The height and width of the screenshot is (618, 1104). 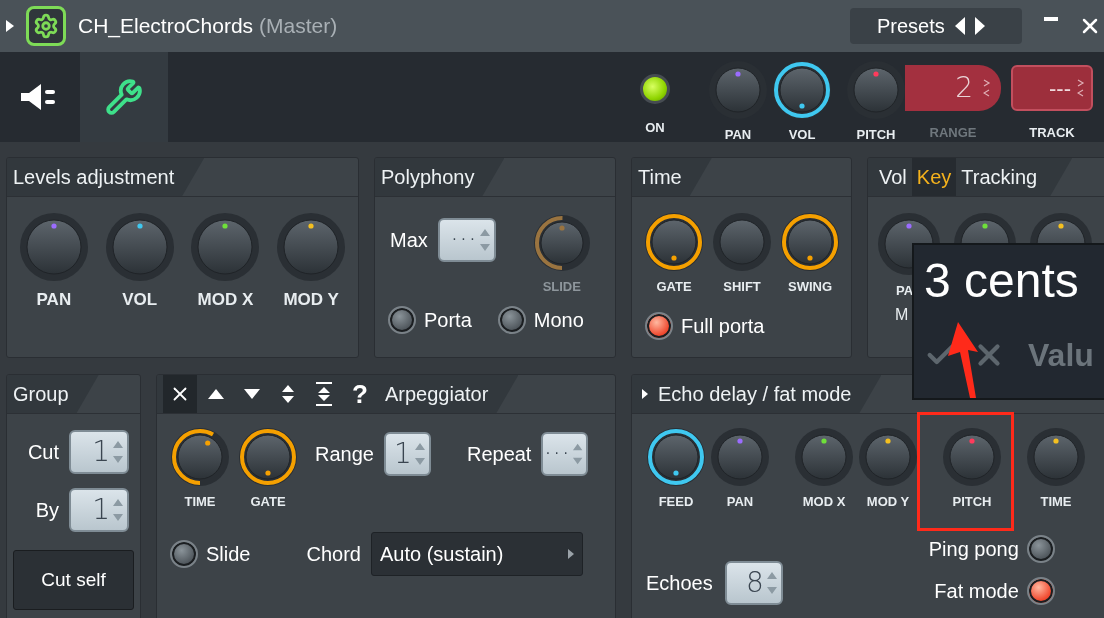 What do you see at coordinates (42, 452) in the screenshot?
I see `field-label: Cut` at bounding box center [42, 452].